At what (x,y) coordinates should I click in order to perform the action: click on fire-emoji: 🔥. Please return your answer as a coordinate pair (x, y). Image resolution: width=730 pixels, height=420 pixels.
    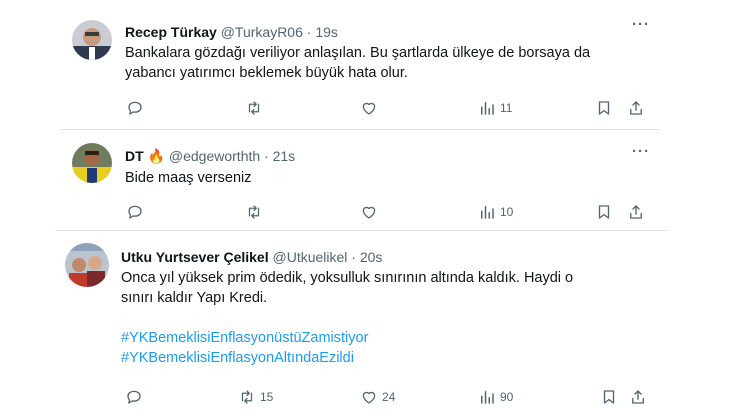
    Looking at the image, I should click on (156, 156).